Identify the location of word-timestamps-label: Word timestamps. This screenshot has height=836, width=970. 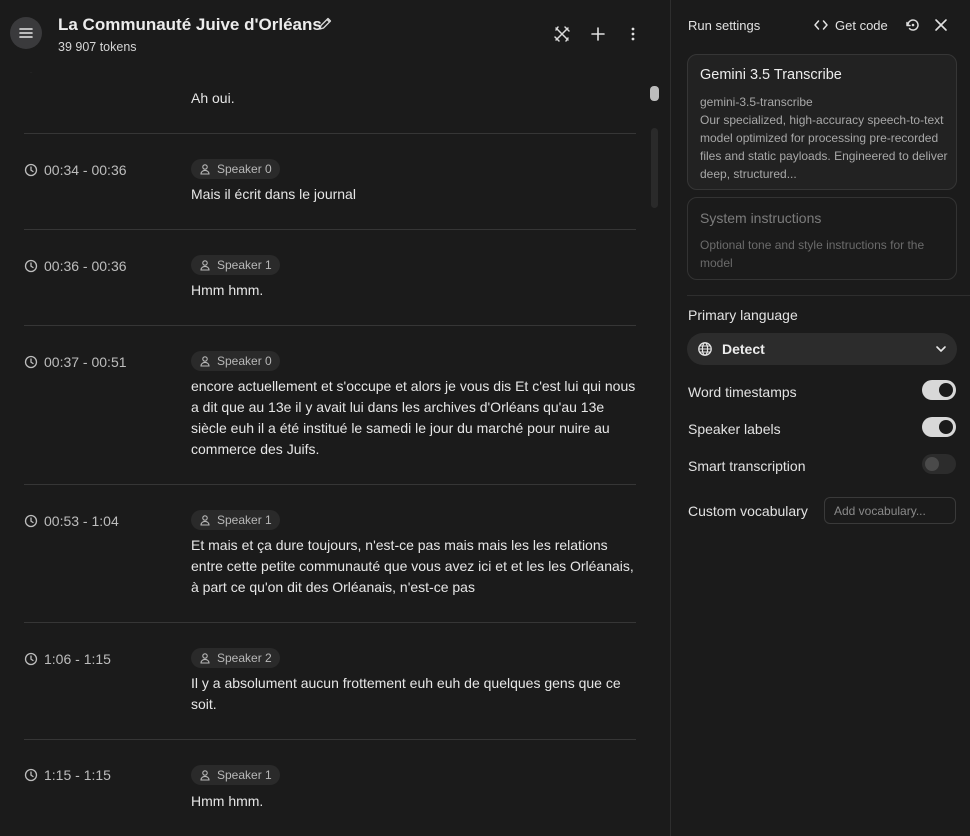
(742, 392).